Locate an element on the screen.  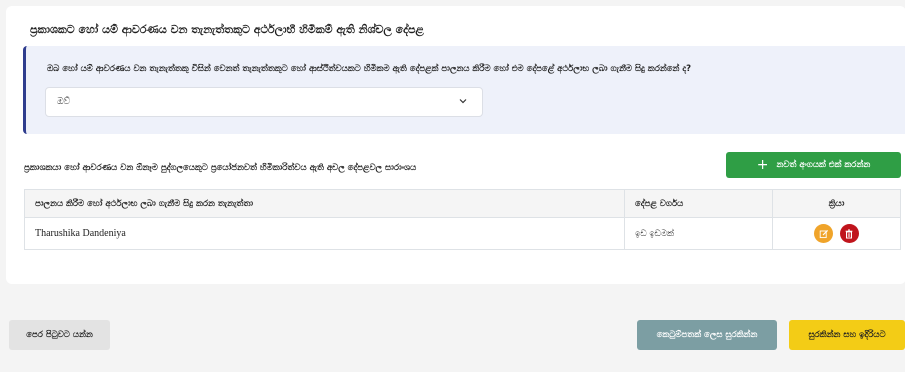
edit-icon is located at coordinates (823, 233).